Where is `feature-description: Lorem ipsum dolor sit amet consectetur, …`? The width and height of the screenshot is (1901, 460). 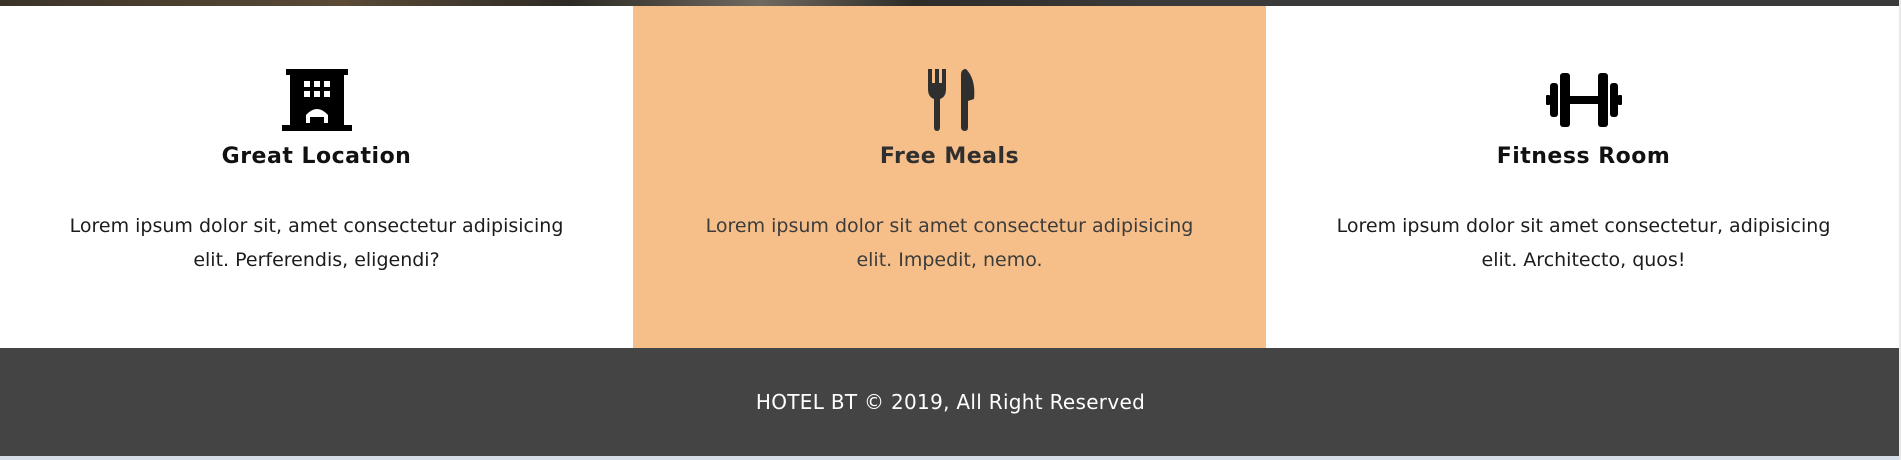
feature-description: Lorem ipsum dolor sit amet consectetur, … is located at coordinates (1583, 243).